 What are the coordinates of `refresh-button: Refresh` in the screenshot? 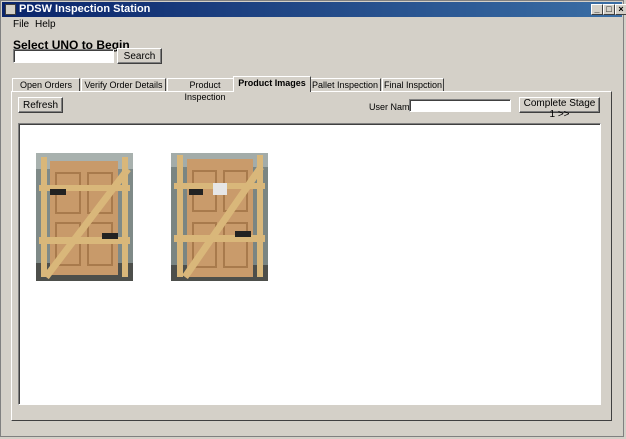 It's located at (40, 105).